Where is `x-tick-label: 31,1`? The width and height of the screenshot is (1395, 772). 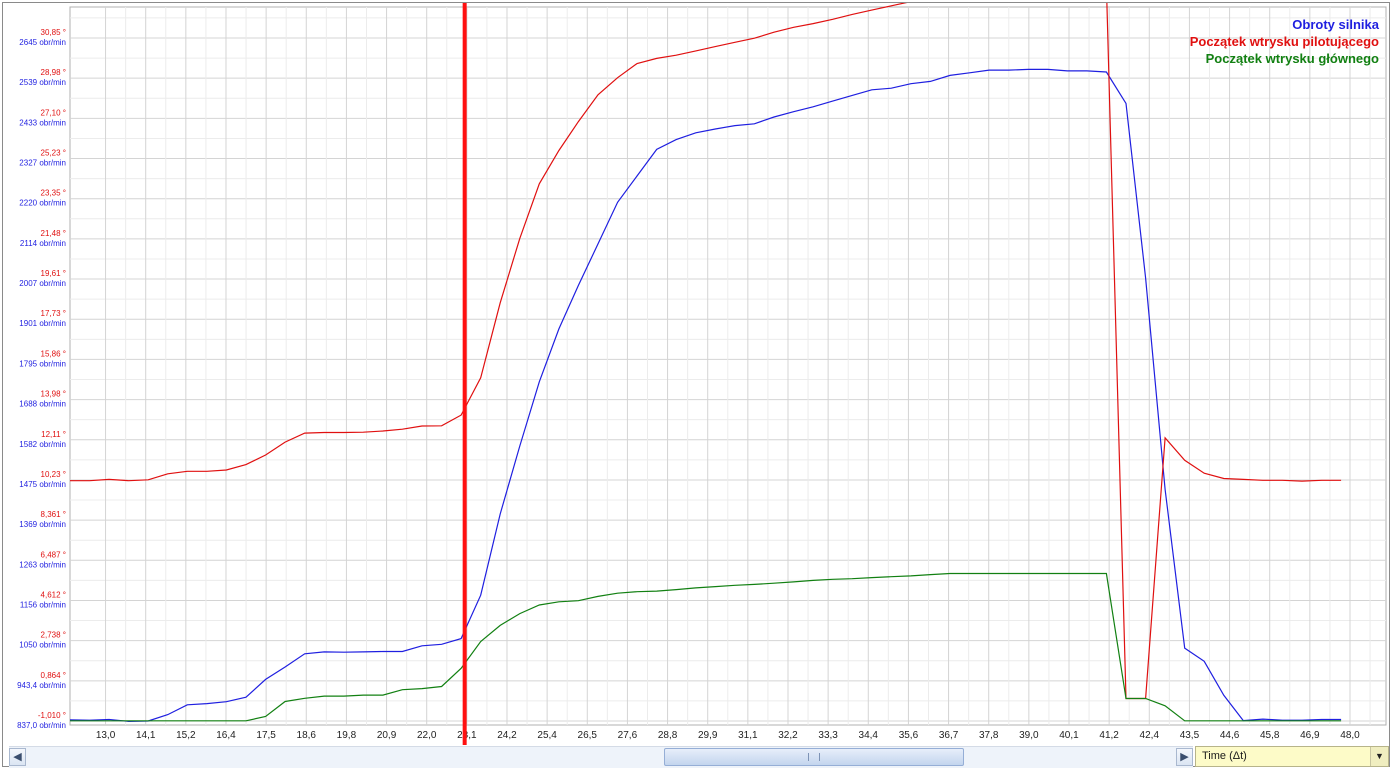 x-tick-label: 31,1 is located at coordinates (748, 735).